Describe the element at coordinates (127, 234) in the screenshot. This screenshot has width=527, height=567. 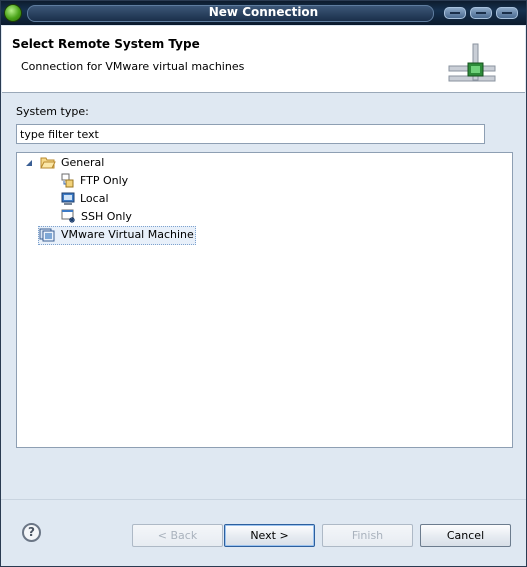
I see `tree-item-label: VMware Virtual Machine` at that location.